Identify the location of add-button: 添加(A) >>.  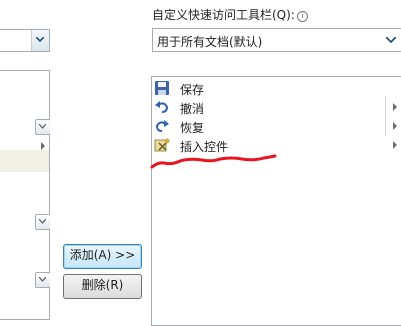
(102, 256).